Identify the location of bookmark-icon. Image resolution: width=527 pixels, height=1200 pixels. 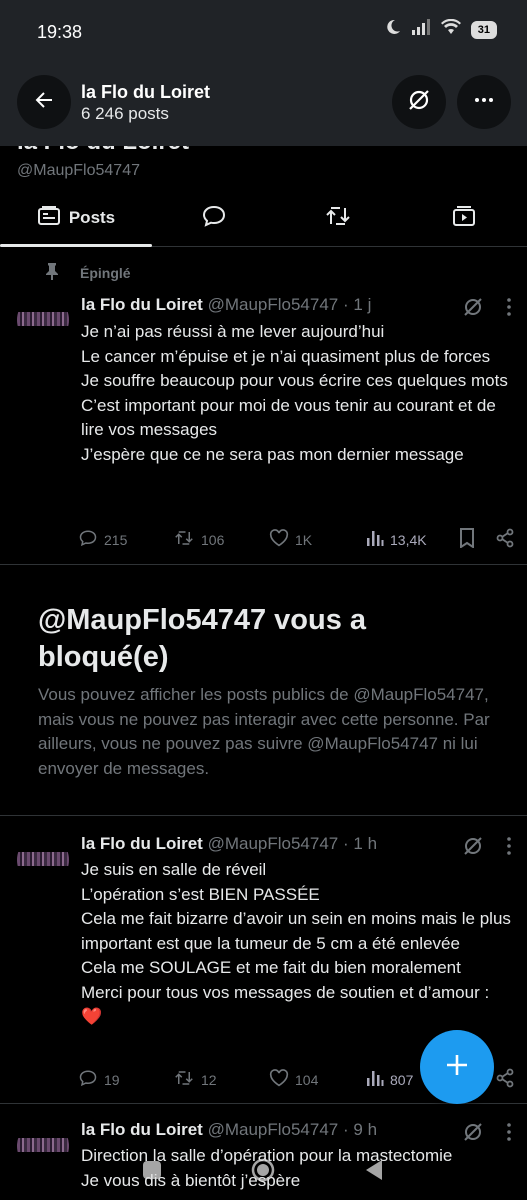
(467, 539).